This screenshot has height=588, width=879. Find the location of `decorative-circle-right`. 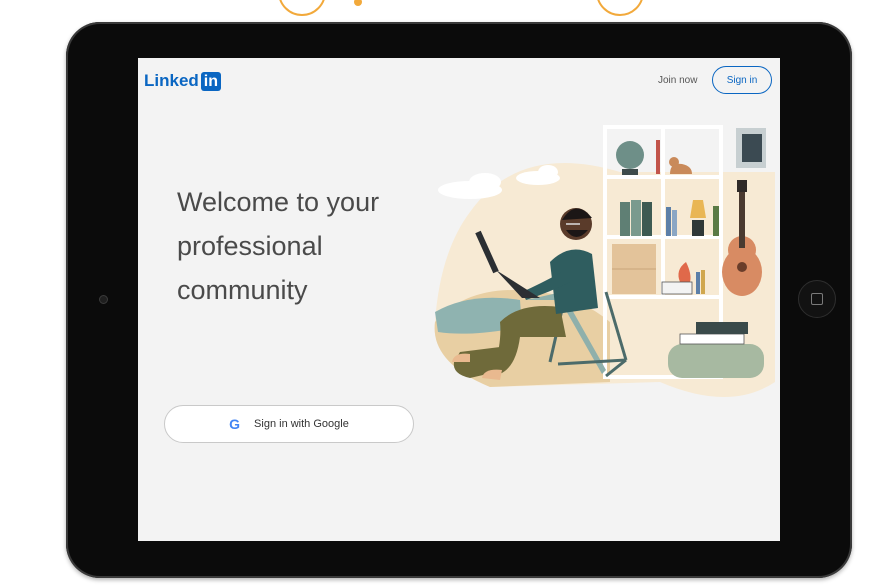

decorative-circle-right is located at coordinates (620, 8).